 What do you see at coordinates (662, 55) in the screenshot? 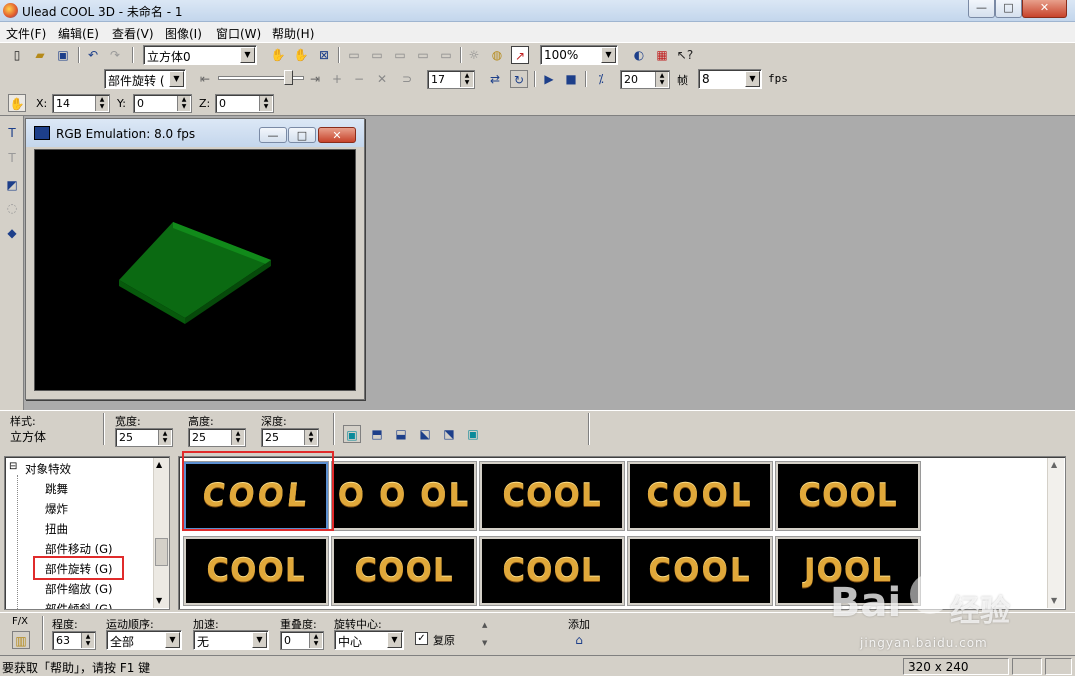
I see `palette-icon: ▦` at bounding box center [662, 55].